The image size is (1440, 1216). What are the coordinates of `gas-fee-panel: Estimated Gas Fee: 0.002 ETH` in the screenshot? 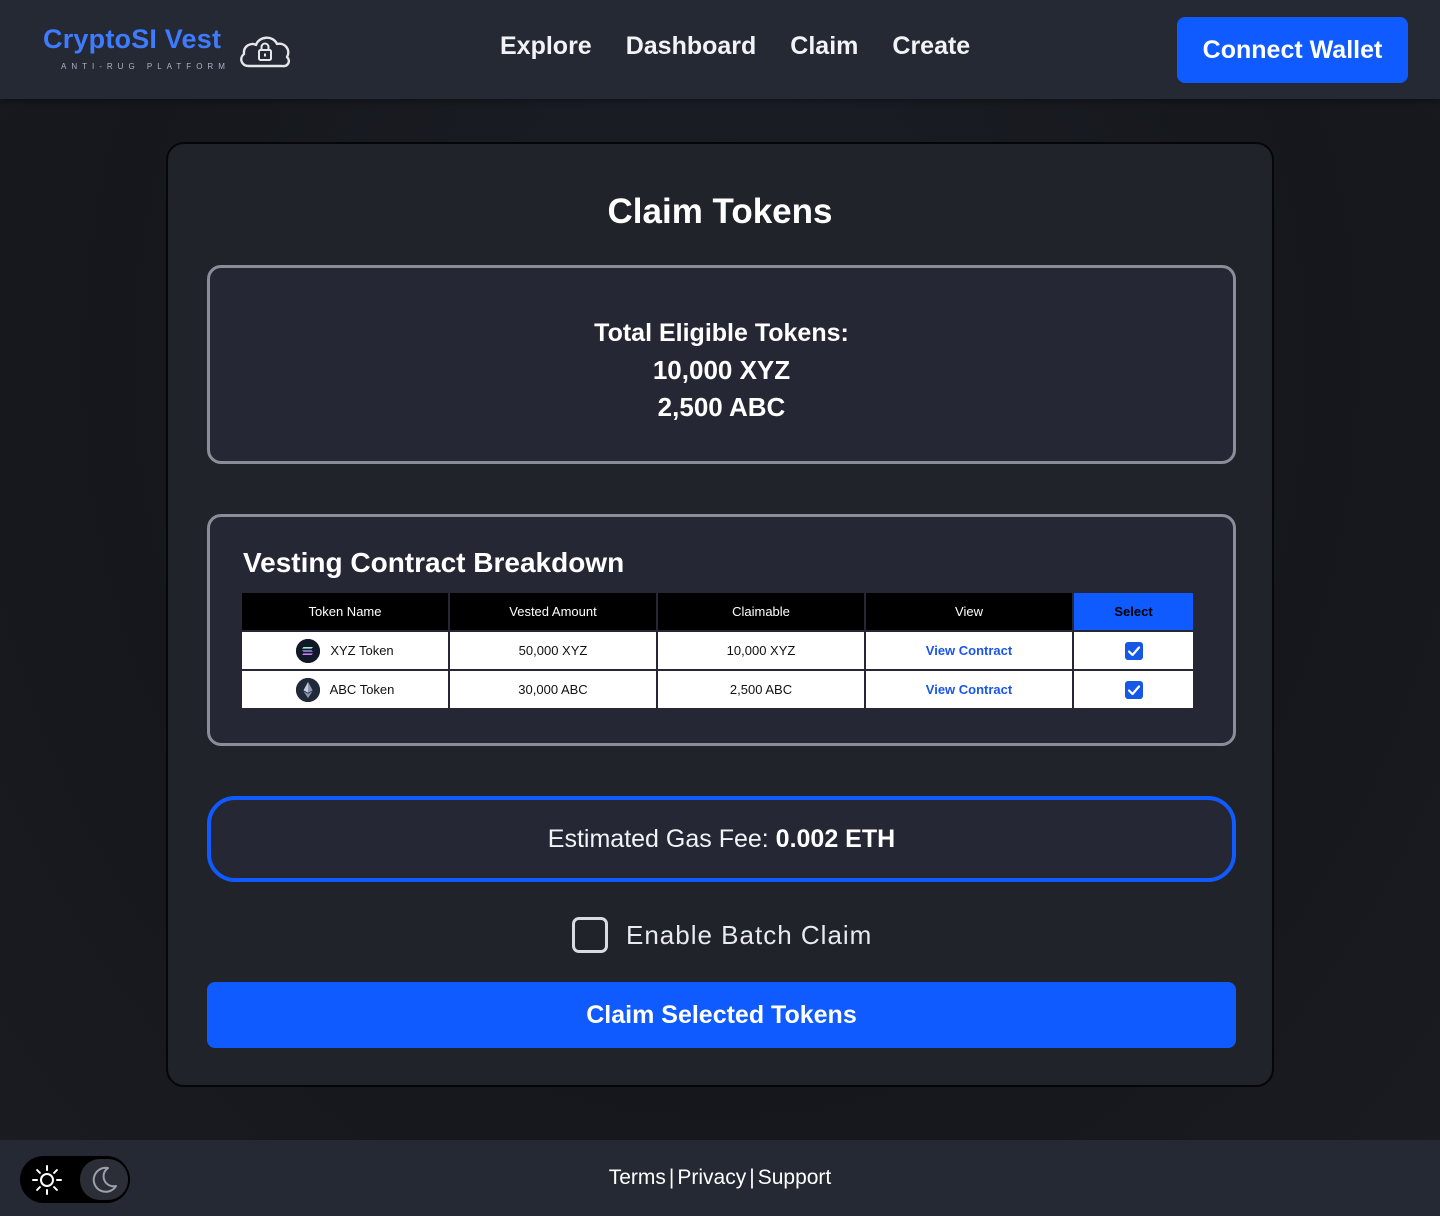 It's located at (721, 839).